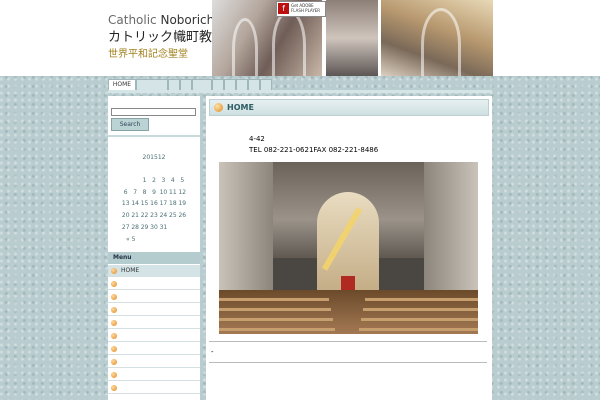 The image size is (600, 400). Describe the element at coordinates (154, 271) in the screenshot. I see `menu-item-home: HOME` at that location.